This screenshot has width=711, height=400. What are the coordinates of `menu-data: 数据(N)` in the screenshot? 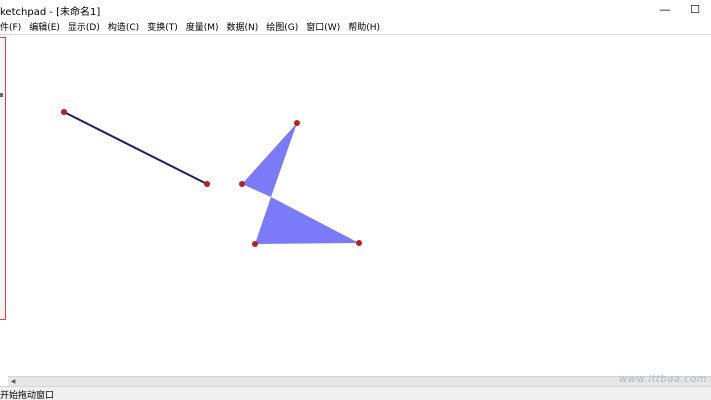 It's located at (243, 26).